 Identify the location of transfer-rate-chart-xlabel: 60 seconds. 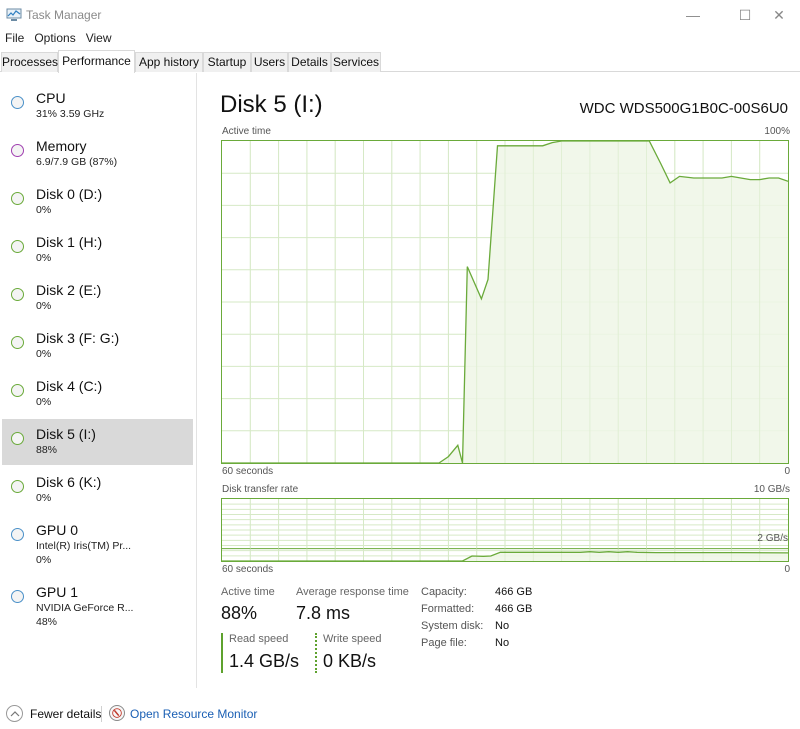
(248, 569).